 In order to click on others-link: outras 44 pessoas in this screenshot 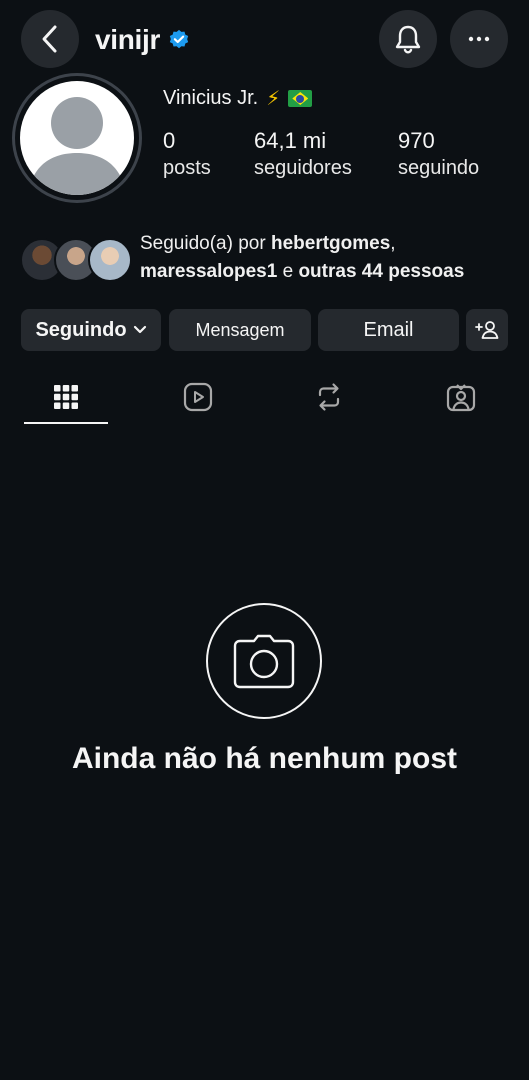, I will do `click(381, 271)`.